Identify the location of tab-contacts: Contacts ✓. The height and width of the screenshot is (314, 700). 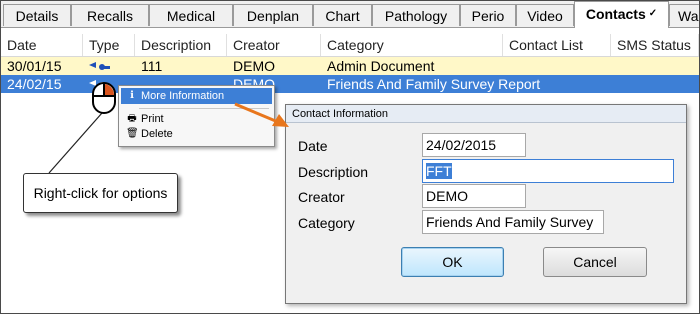
(621, 14).